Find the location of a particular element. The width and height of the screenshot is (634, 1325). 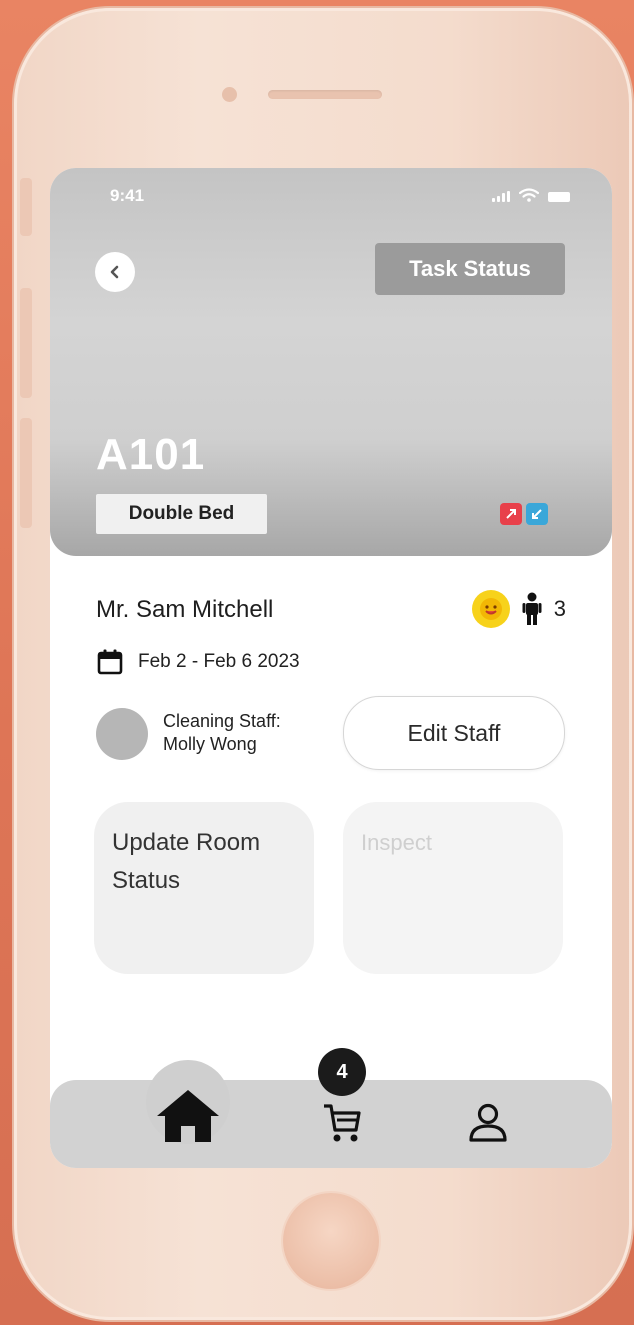

stay-dates: Feb 2 - Feb 6 2023 is located at coordinates (219, 661).